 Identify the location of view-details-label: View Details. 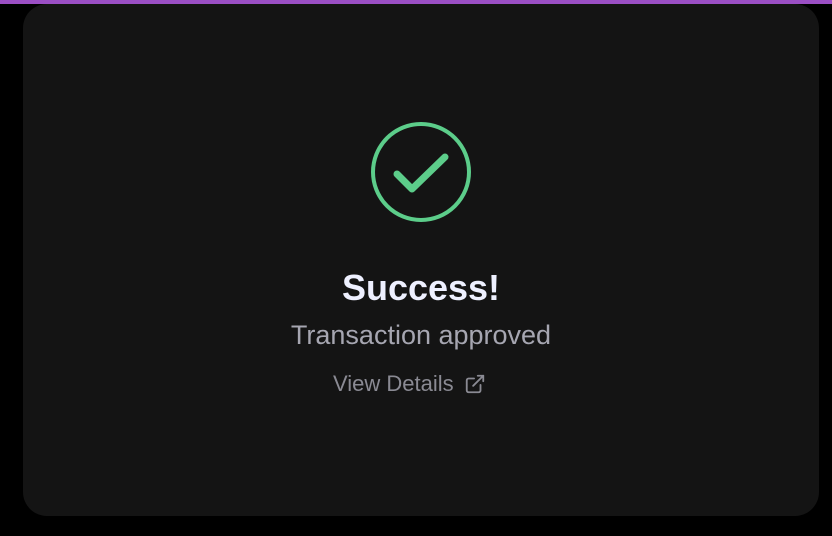
(393, 383).